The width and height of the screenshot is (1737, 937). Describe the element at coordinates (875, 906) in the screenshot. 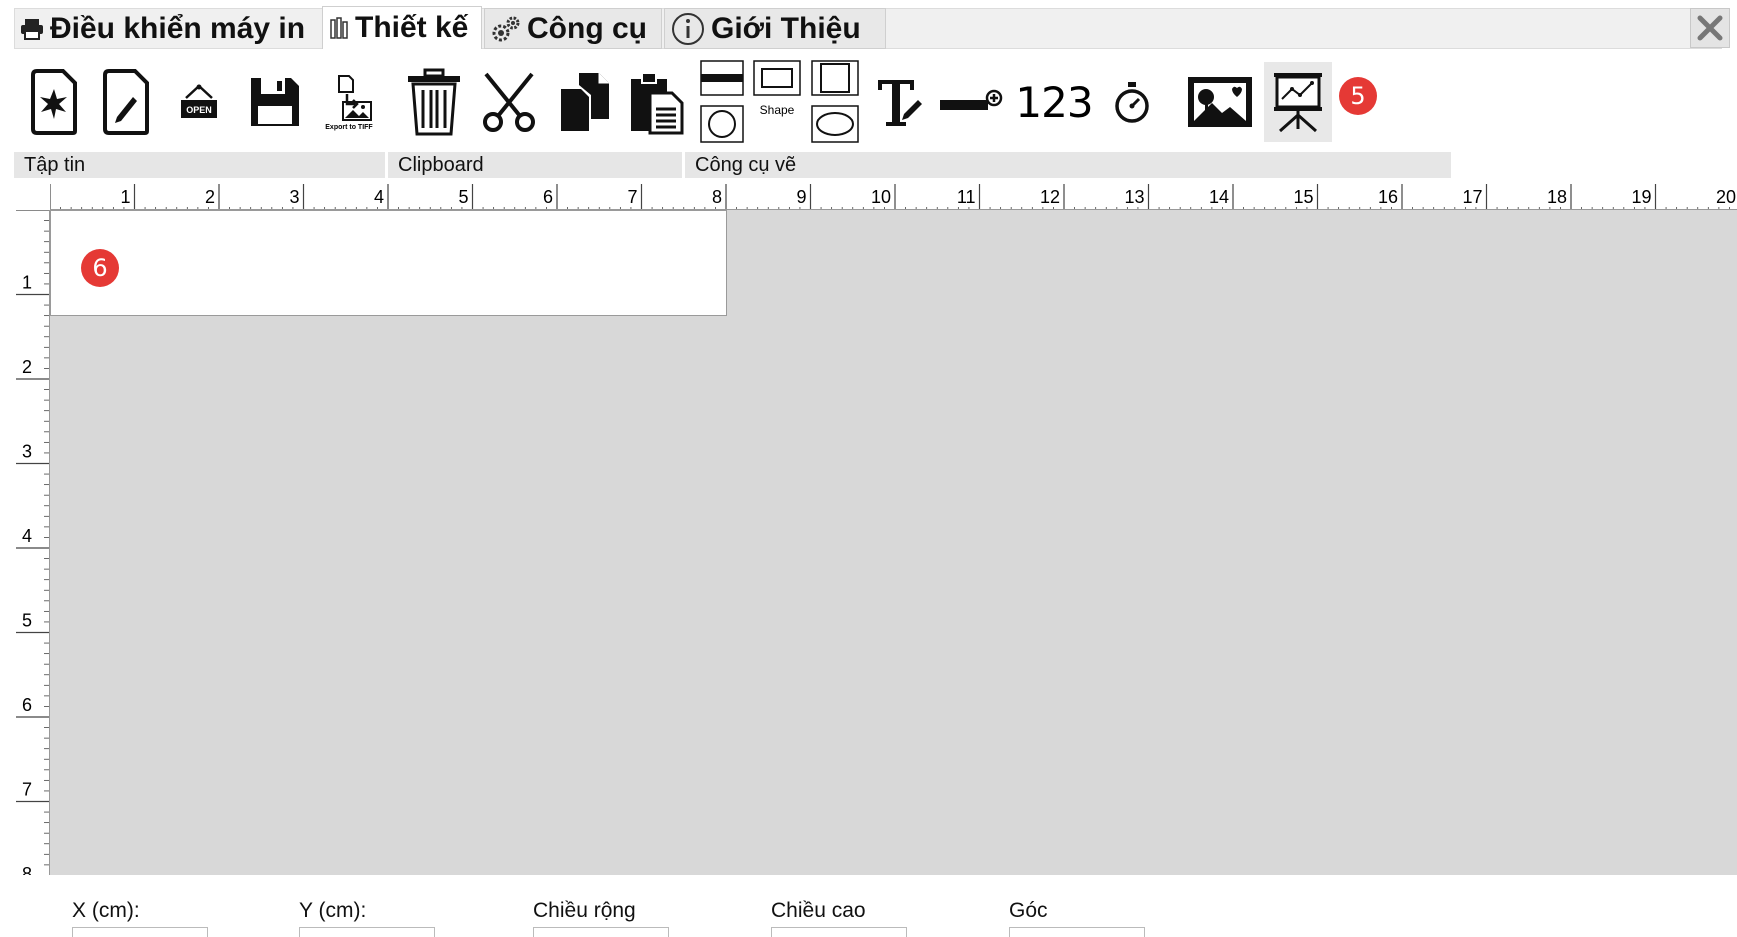

I see `properties-panel: X (cm): Y (cm): Chiều rộng Chiều cao Góc` at that location.